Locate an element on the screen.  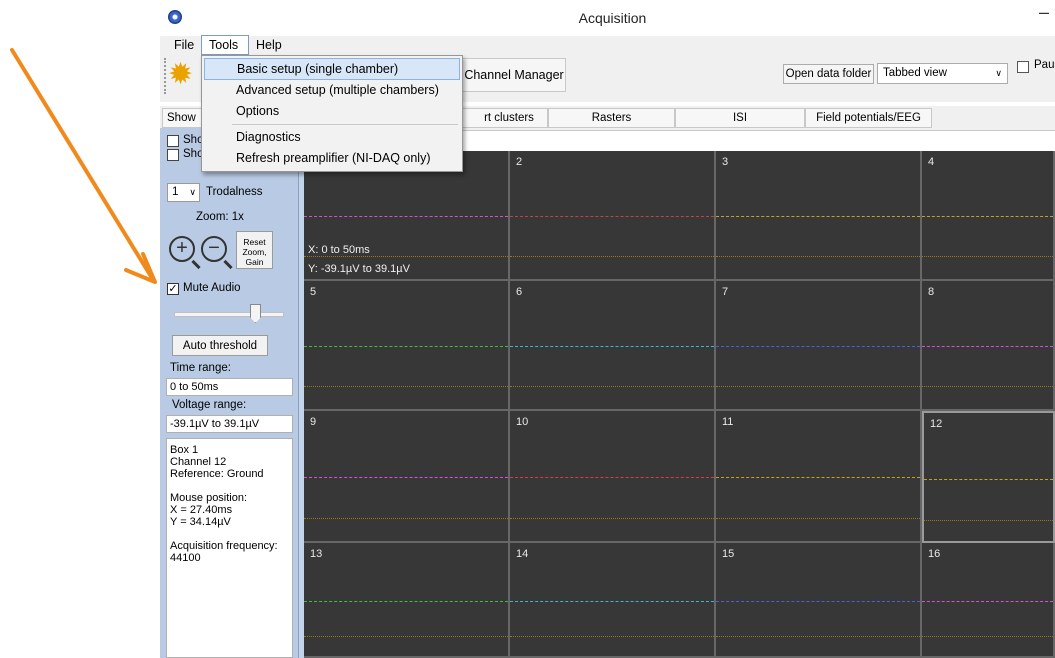
channel-number: 2 is located at coordinates (519, 162).